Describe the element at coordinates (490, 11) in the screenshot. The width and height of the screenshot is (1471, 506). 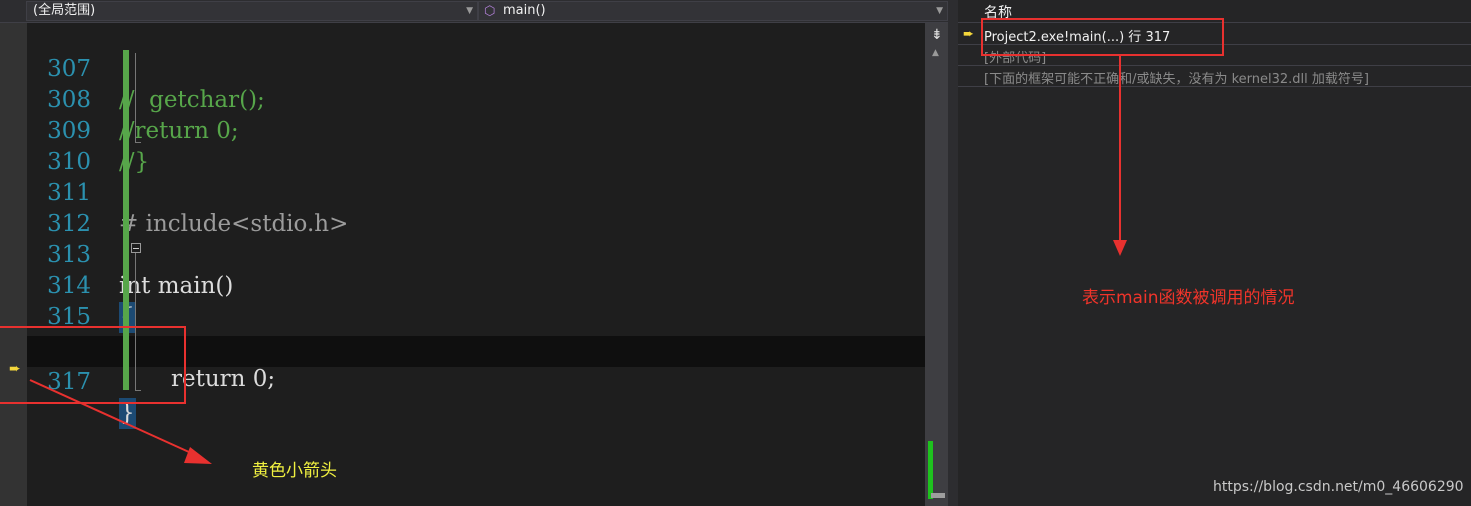
I see `cube-icon: ⬡` at that location.